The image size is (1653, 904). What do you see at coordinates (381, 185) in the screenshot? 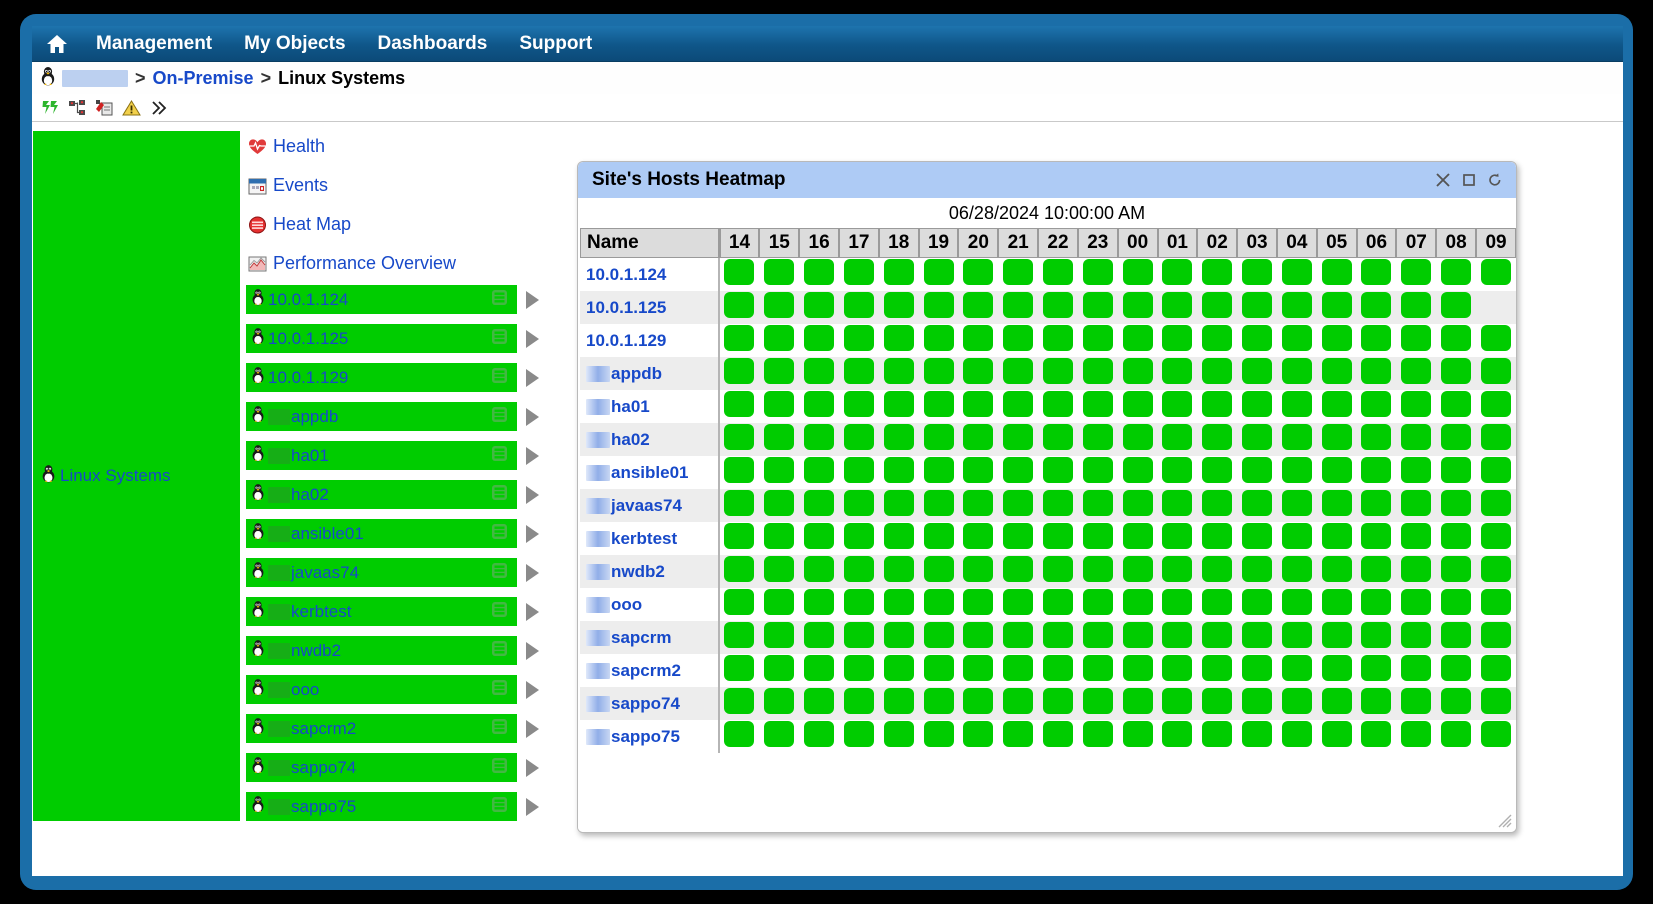
I see `tree-link-events: Events` at bounding box center [381, 185].